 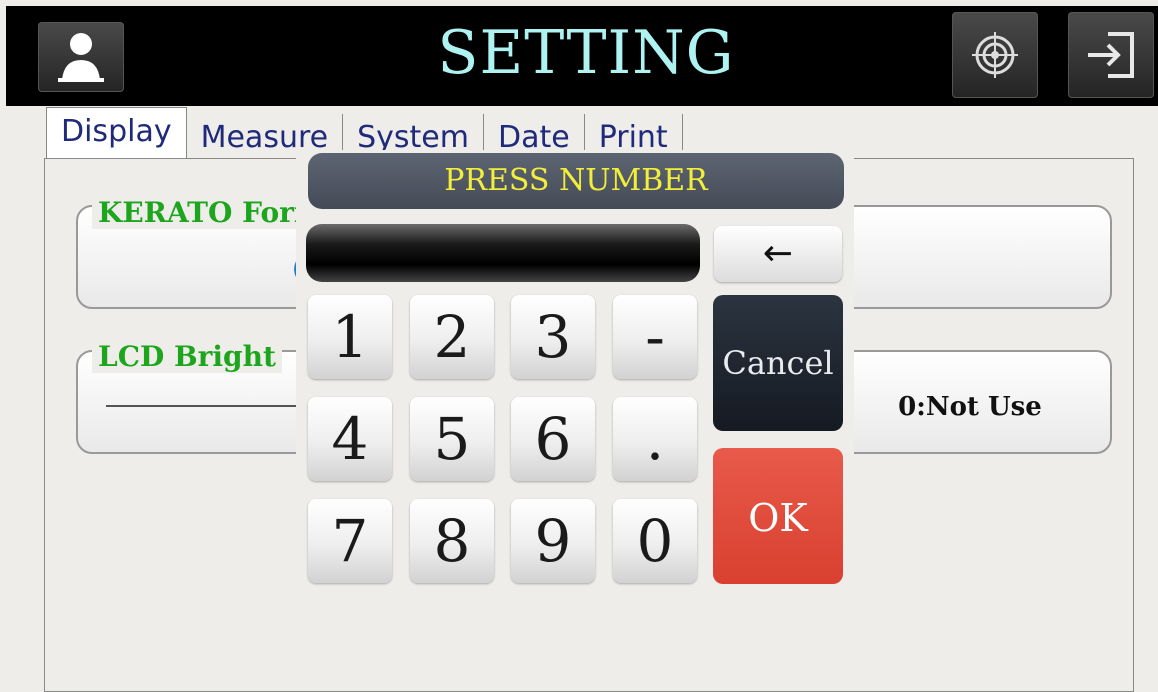 I want to click on target-button, so click(x=995, y=55).